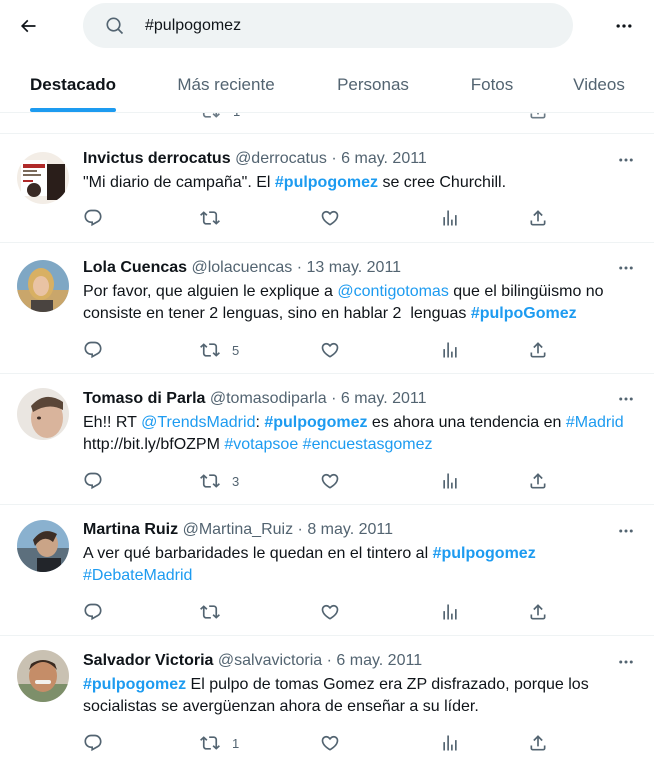 This screenshot has height=768, width=654. What do you see at coordinates (392, 291) in the screenshot?
I see `mention-link: @contigotomas` at bounding box center [392, 291].